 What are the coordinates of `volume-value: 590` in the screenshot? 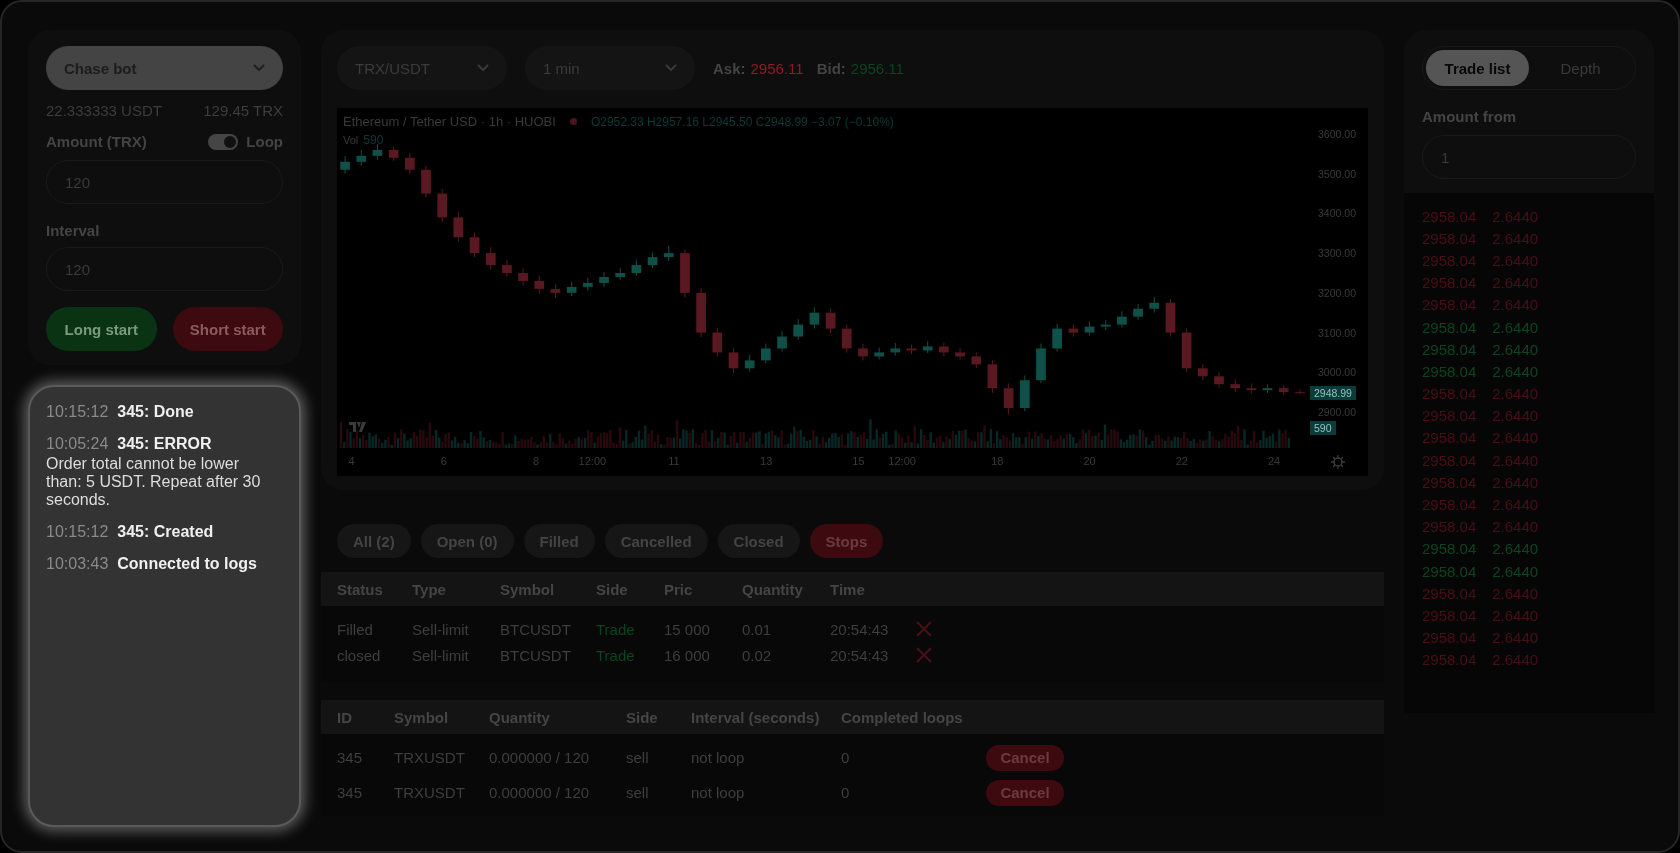 It's located at (373, 140).